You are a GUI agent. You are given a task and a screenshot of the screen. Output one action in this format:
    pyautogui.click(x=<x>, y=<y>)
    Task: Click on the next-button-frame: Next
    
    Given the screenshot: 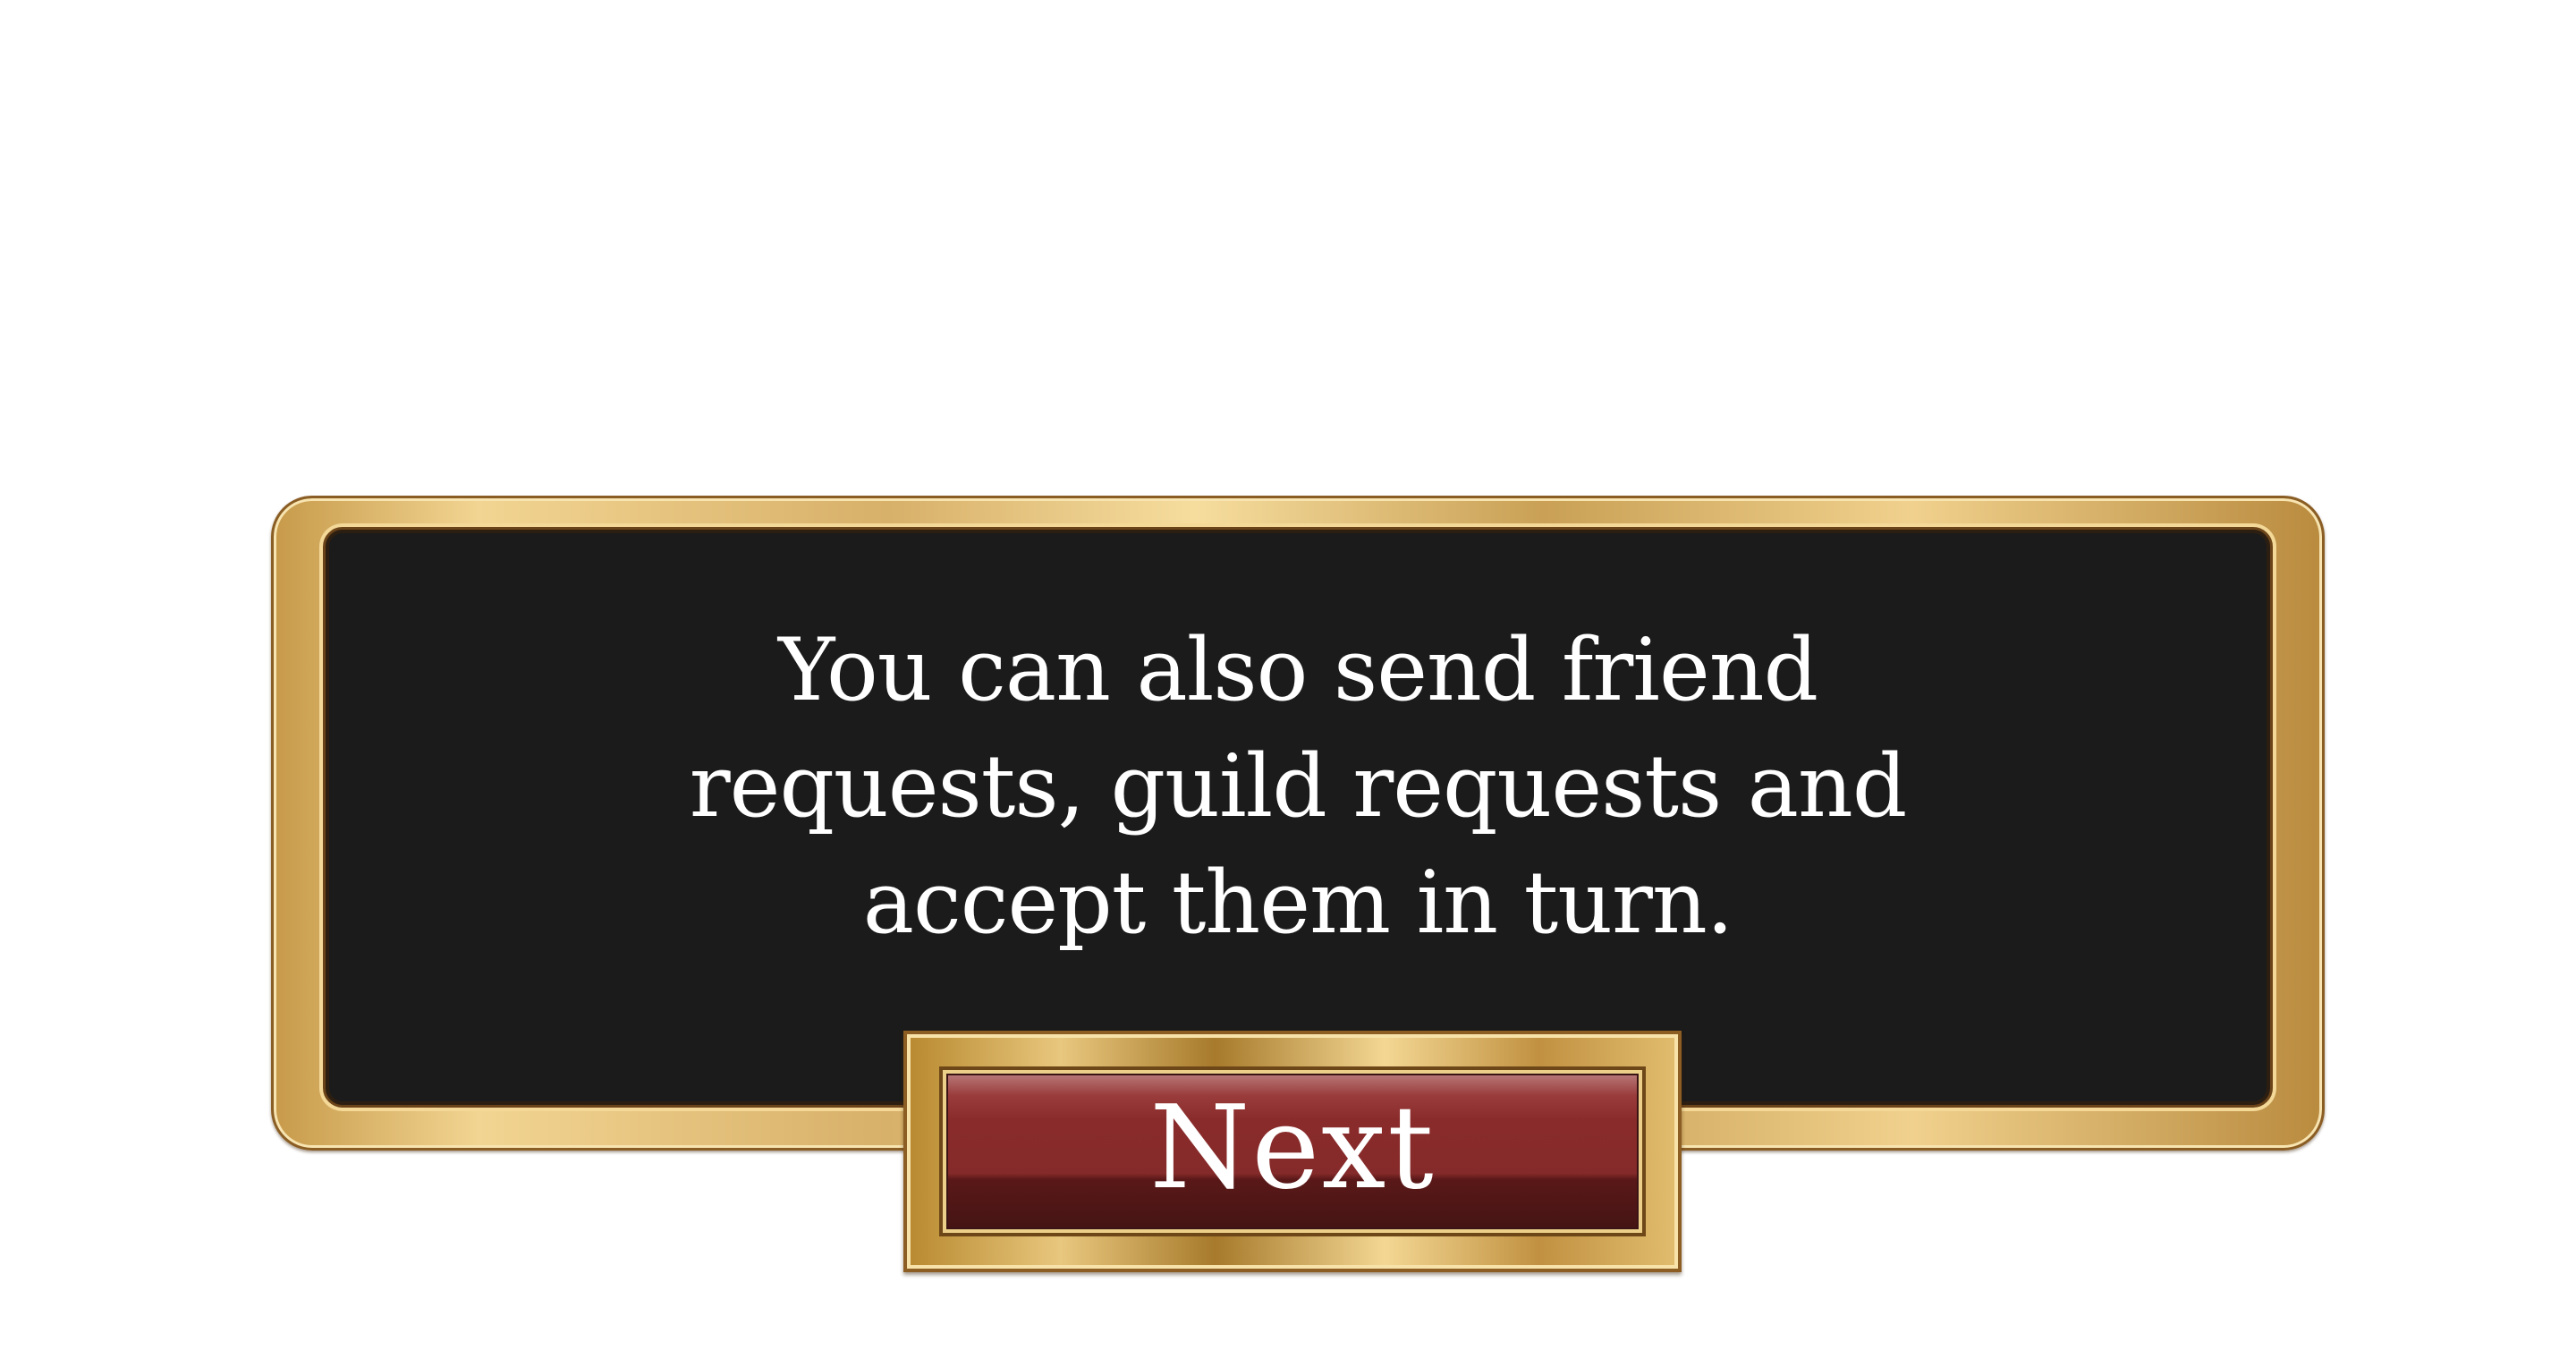 What is the action you would take?
    pyautogui.click(x=1292, y=1151)
    